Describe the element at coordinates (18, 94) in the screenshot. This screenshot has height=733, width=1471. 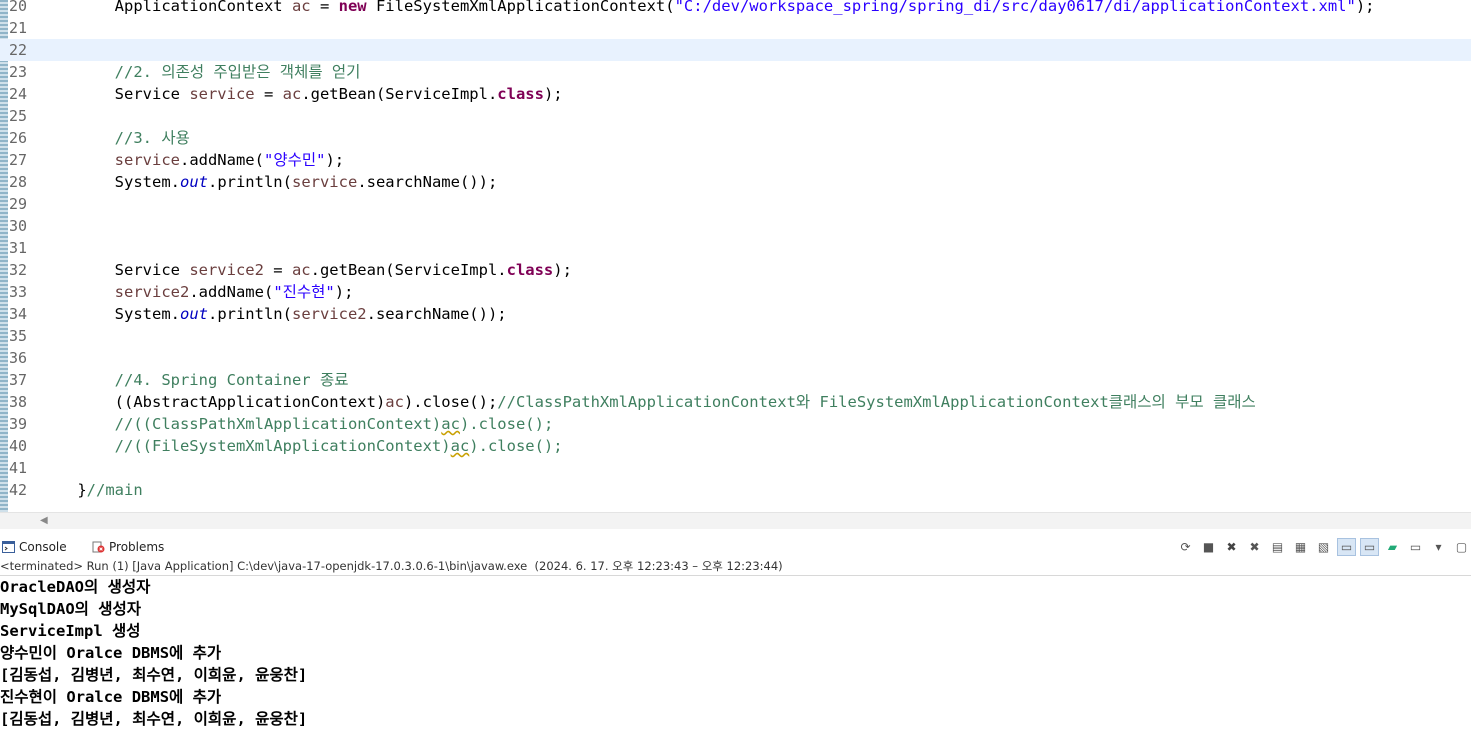
I see `line-number: 24` at that location.